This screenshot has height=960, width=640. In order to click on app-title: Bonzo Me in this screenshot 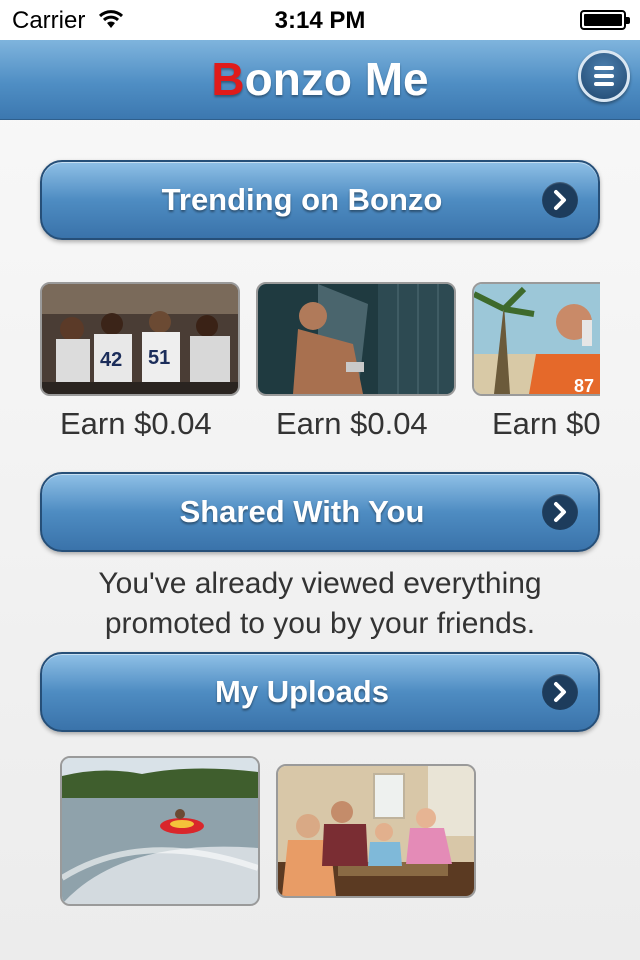, I will do `click(320, 79)`.